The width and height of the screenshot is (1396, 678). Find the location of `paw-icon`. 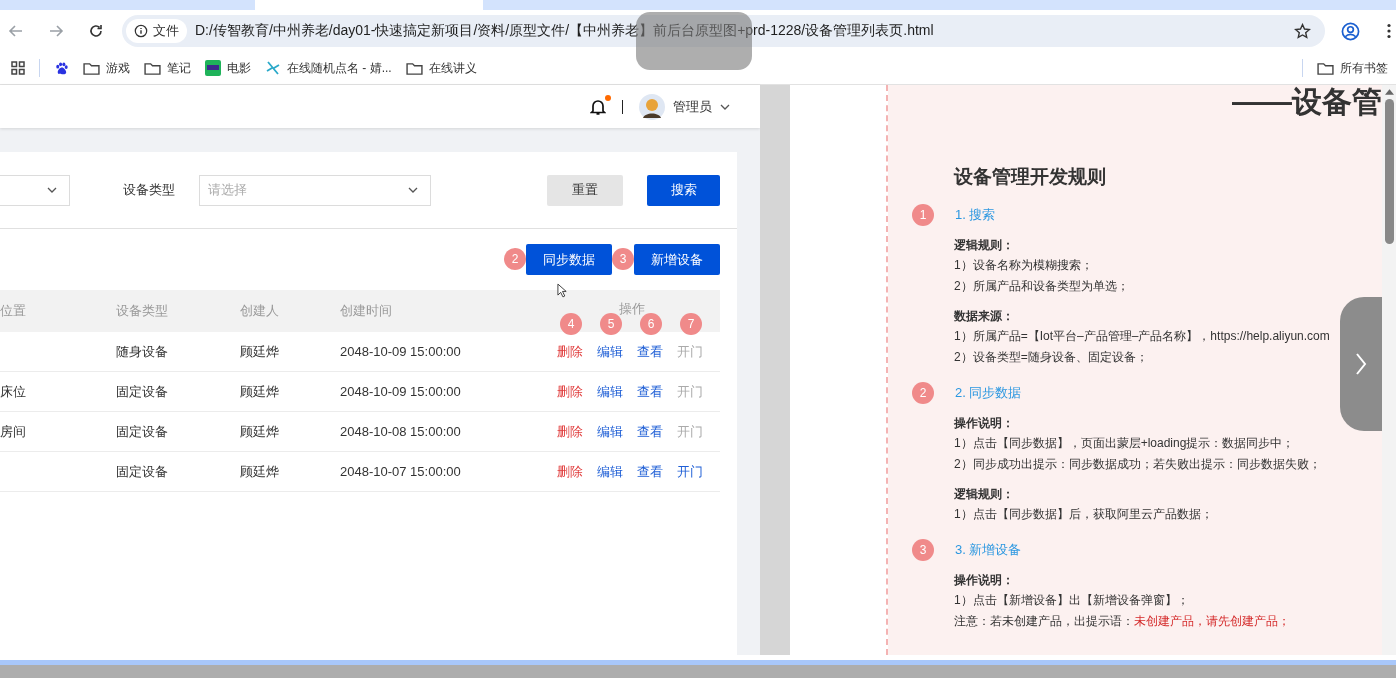

paw-icon is located at coordinates (61, 68).